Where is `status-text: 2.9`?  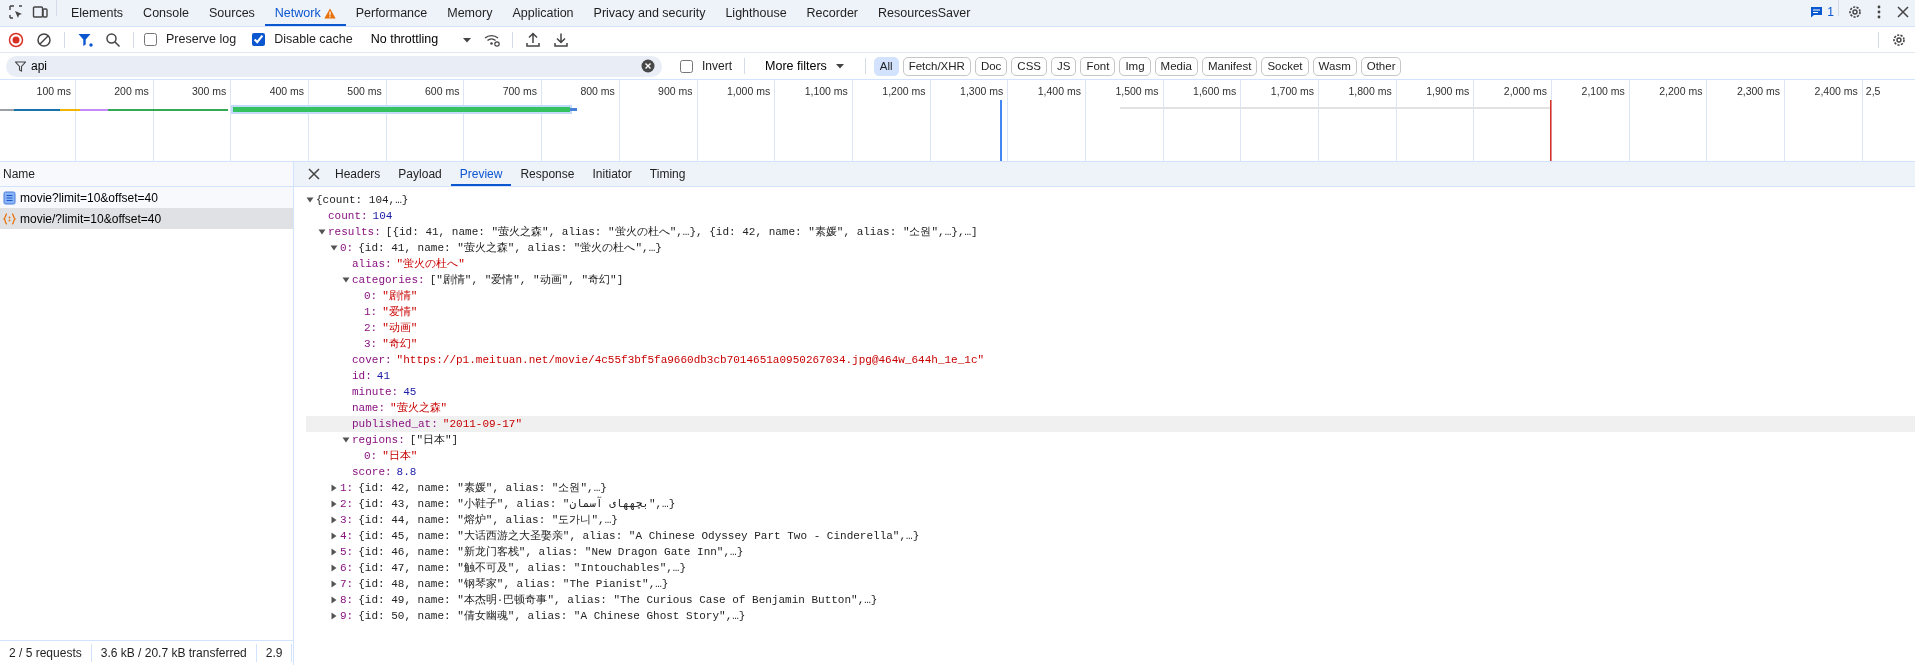 status-text: 2.9 is located at coordinates (274, 653).